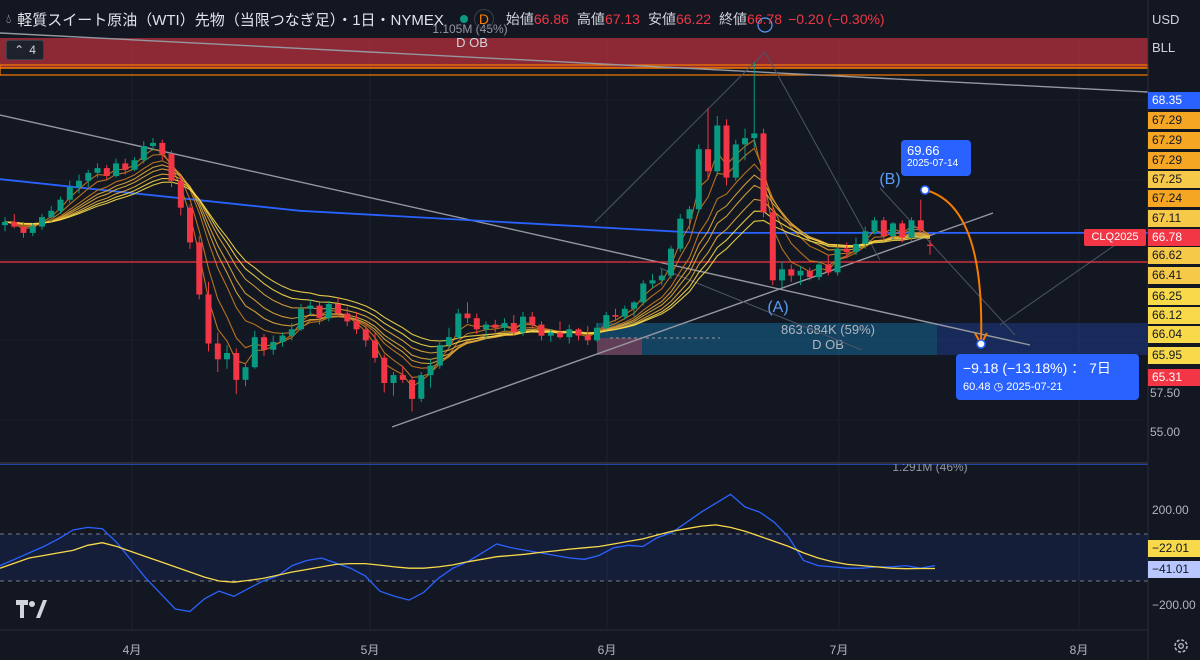  Describe the element at coordinates (1165, 393) in the screenshot. I see `price-tick: 57.50` at that location.